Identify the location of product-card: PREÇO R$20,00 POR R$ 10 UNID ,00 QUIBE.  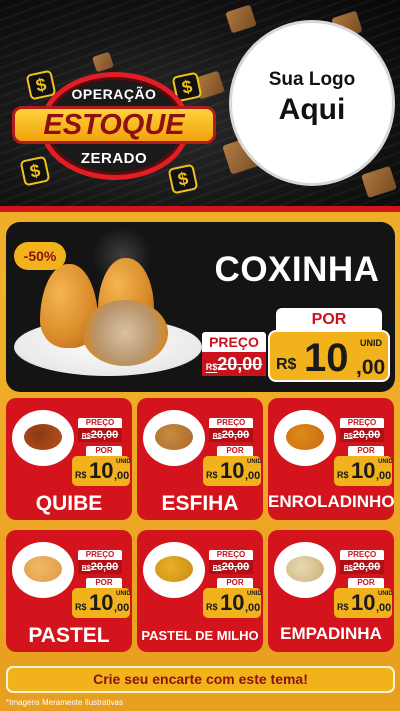
(69, 459).